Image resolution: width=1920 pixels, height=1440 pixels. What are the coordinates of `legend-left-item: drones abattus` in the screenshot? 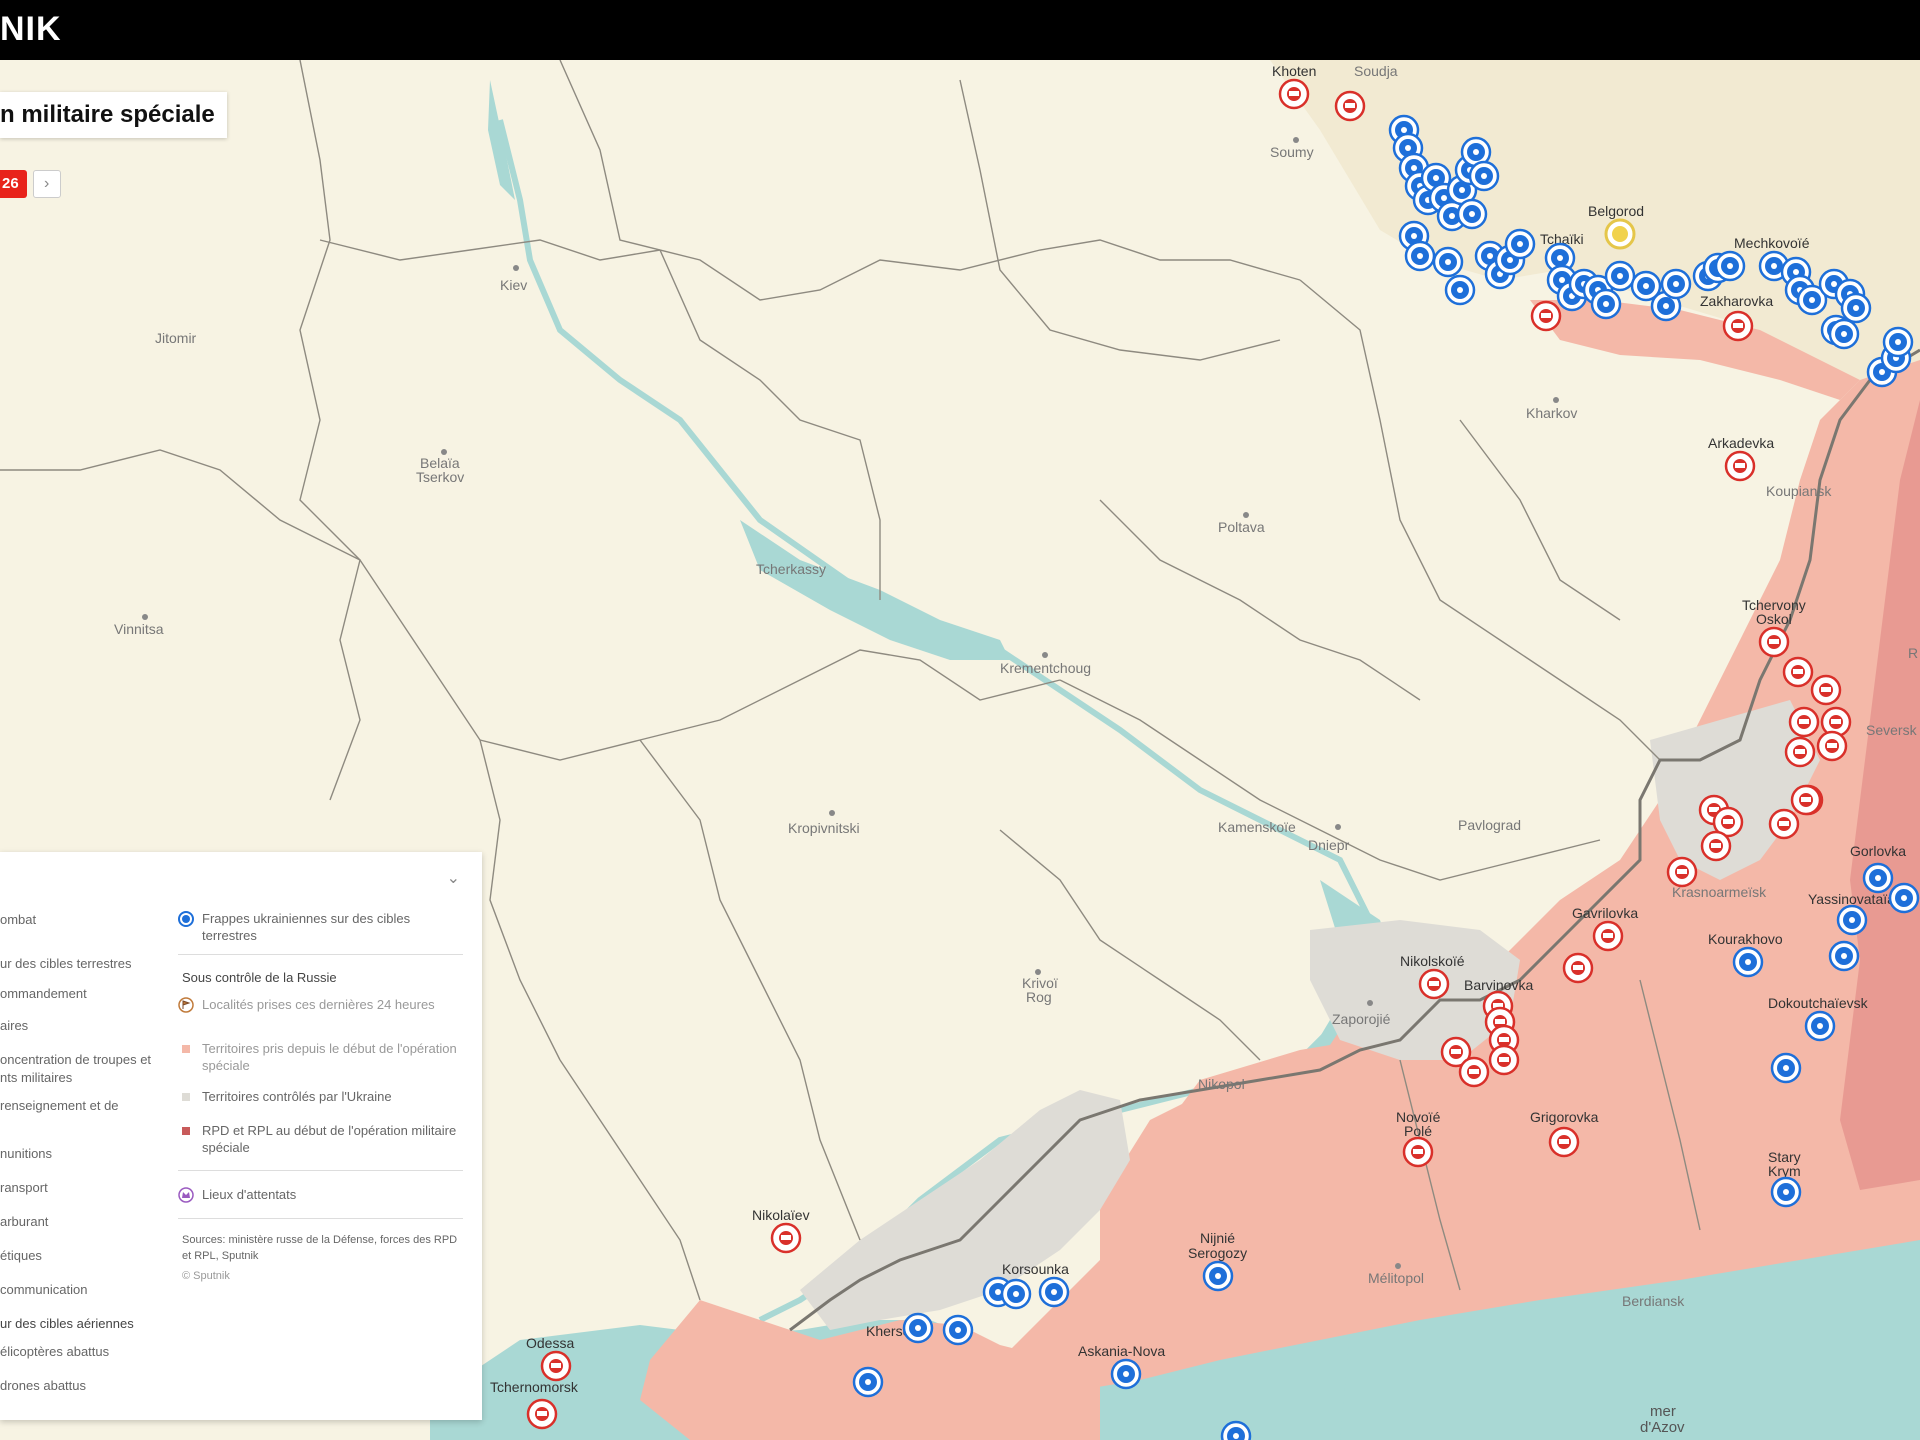 It's located at (43, 1385).